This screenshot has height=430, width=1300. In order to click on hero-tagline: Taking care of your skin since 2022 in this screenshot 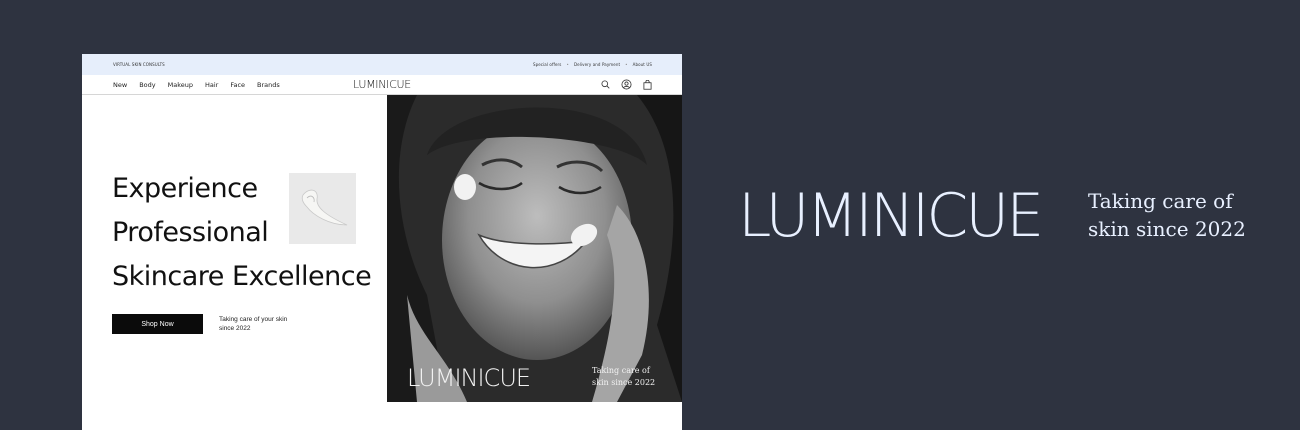, I will do `click(253, 324)`.